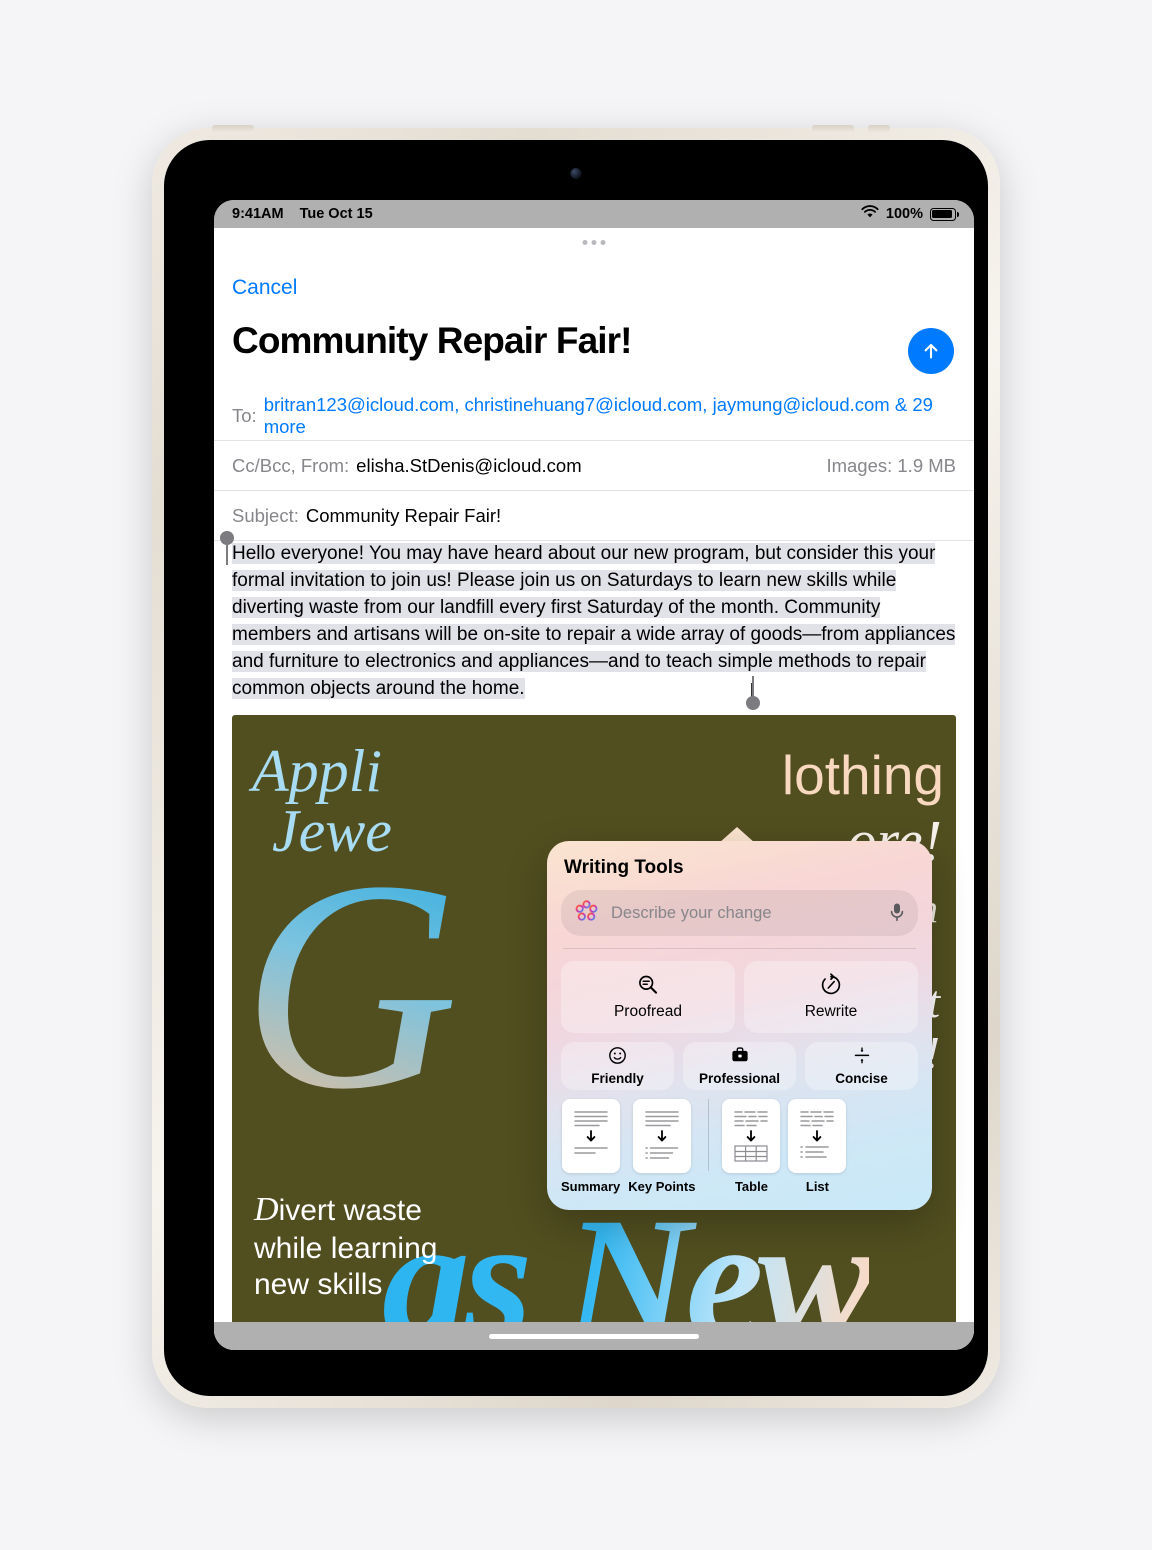  What do you see at coordinates (709, 1135) in the screenshot?
I see `cards-divider` at bounding box center [709, 1135].